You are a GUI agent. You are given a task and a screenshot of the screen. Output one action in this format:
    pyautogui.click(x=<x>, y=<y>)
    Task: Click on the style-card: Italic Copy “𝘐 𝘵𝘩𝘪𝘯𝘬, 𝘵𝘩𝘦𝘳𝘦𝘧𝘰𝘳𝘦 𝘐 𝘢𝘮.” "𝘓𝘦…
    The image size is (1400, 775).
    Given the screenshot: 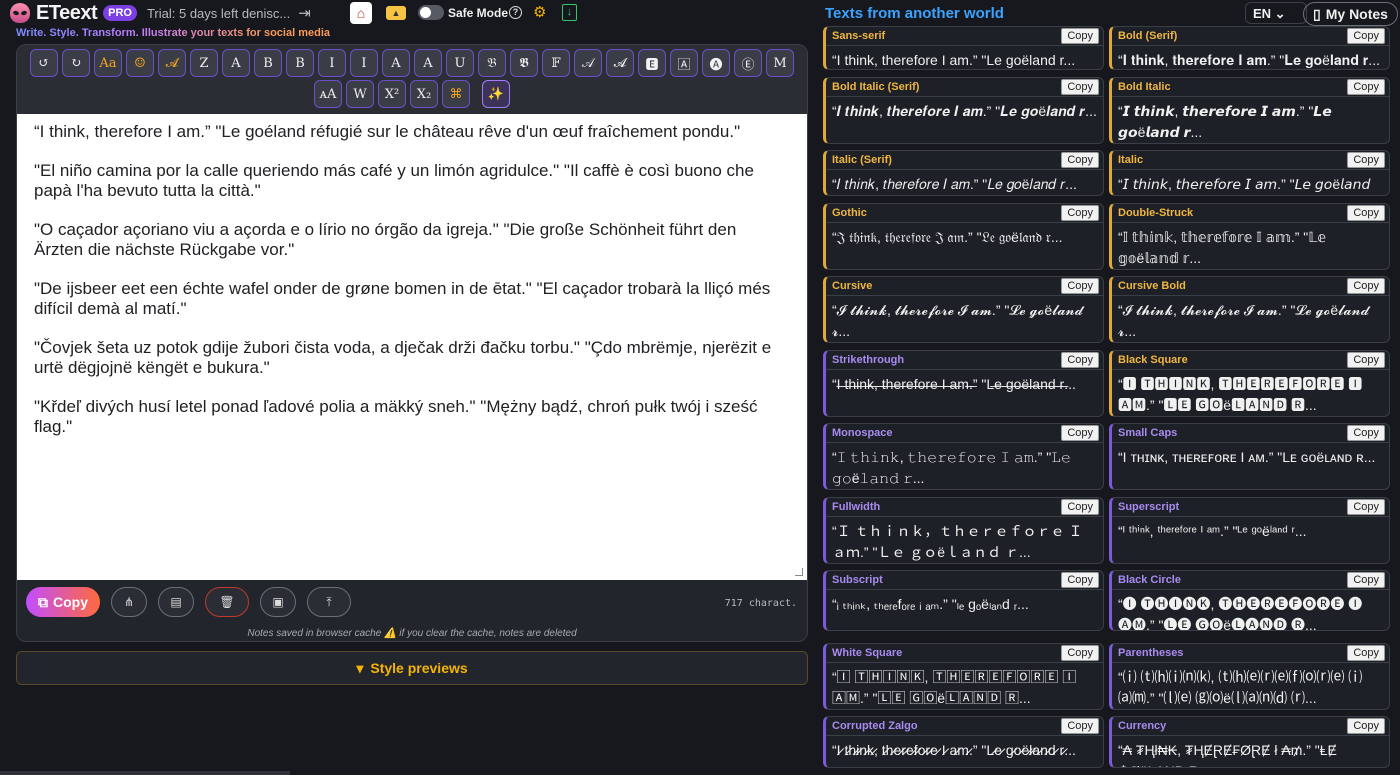 What is the action you would take?
    pyautogui.click(x=1249, y=173)
    